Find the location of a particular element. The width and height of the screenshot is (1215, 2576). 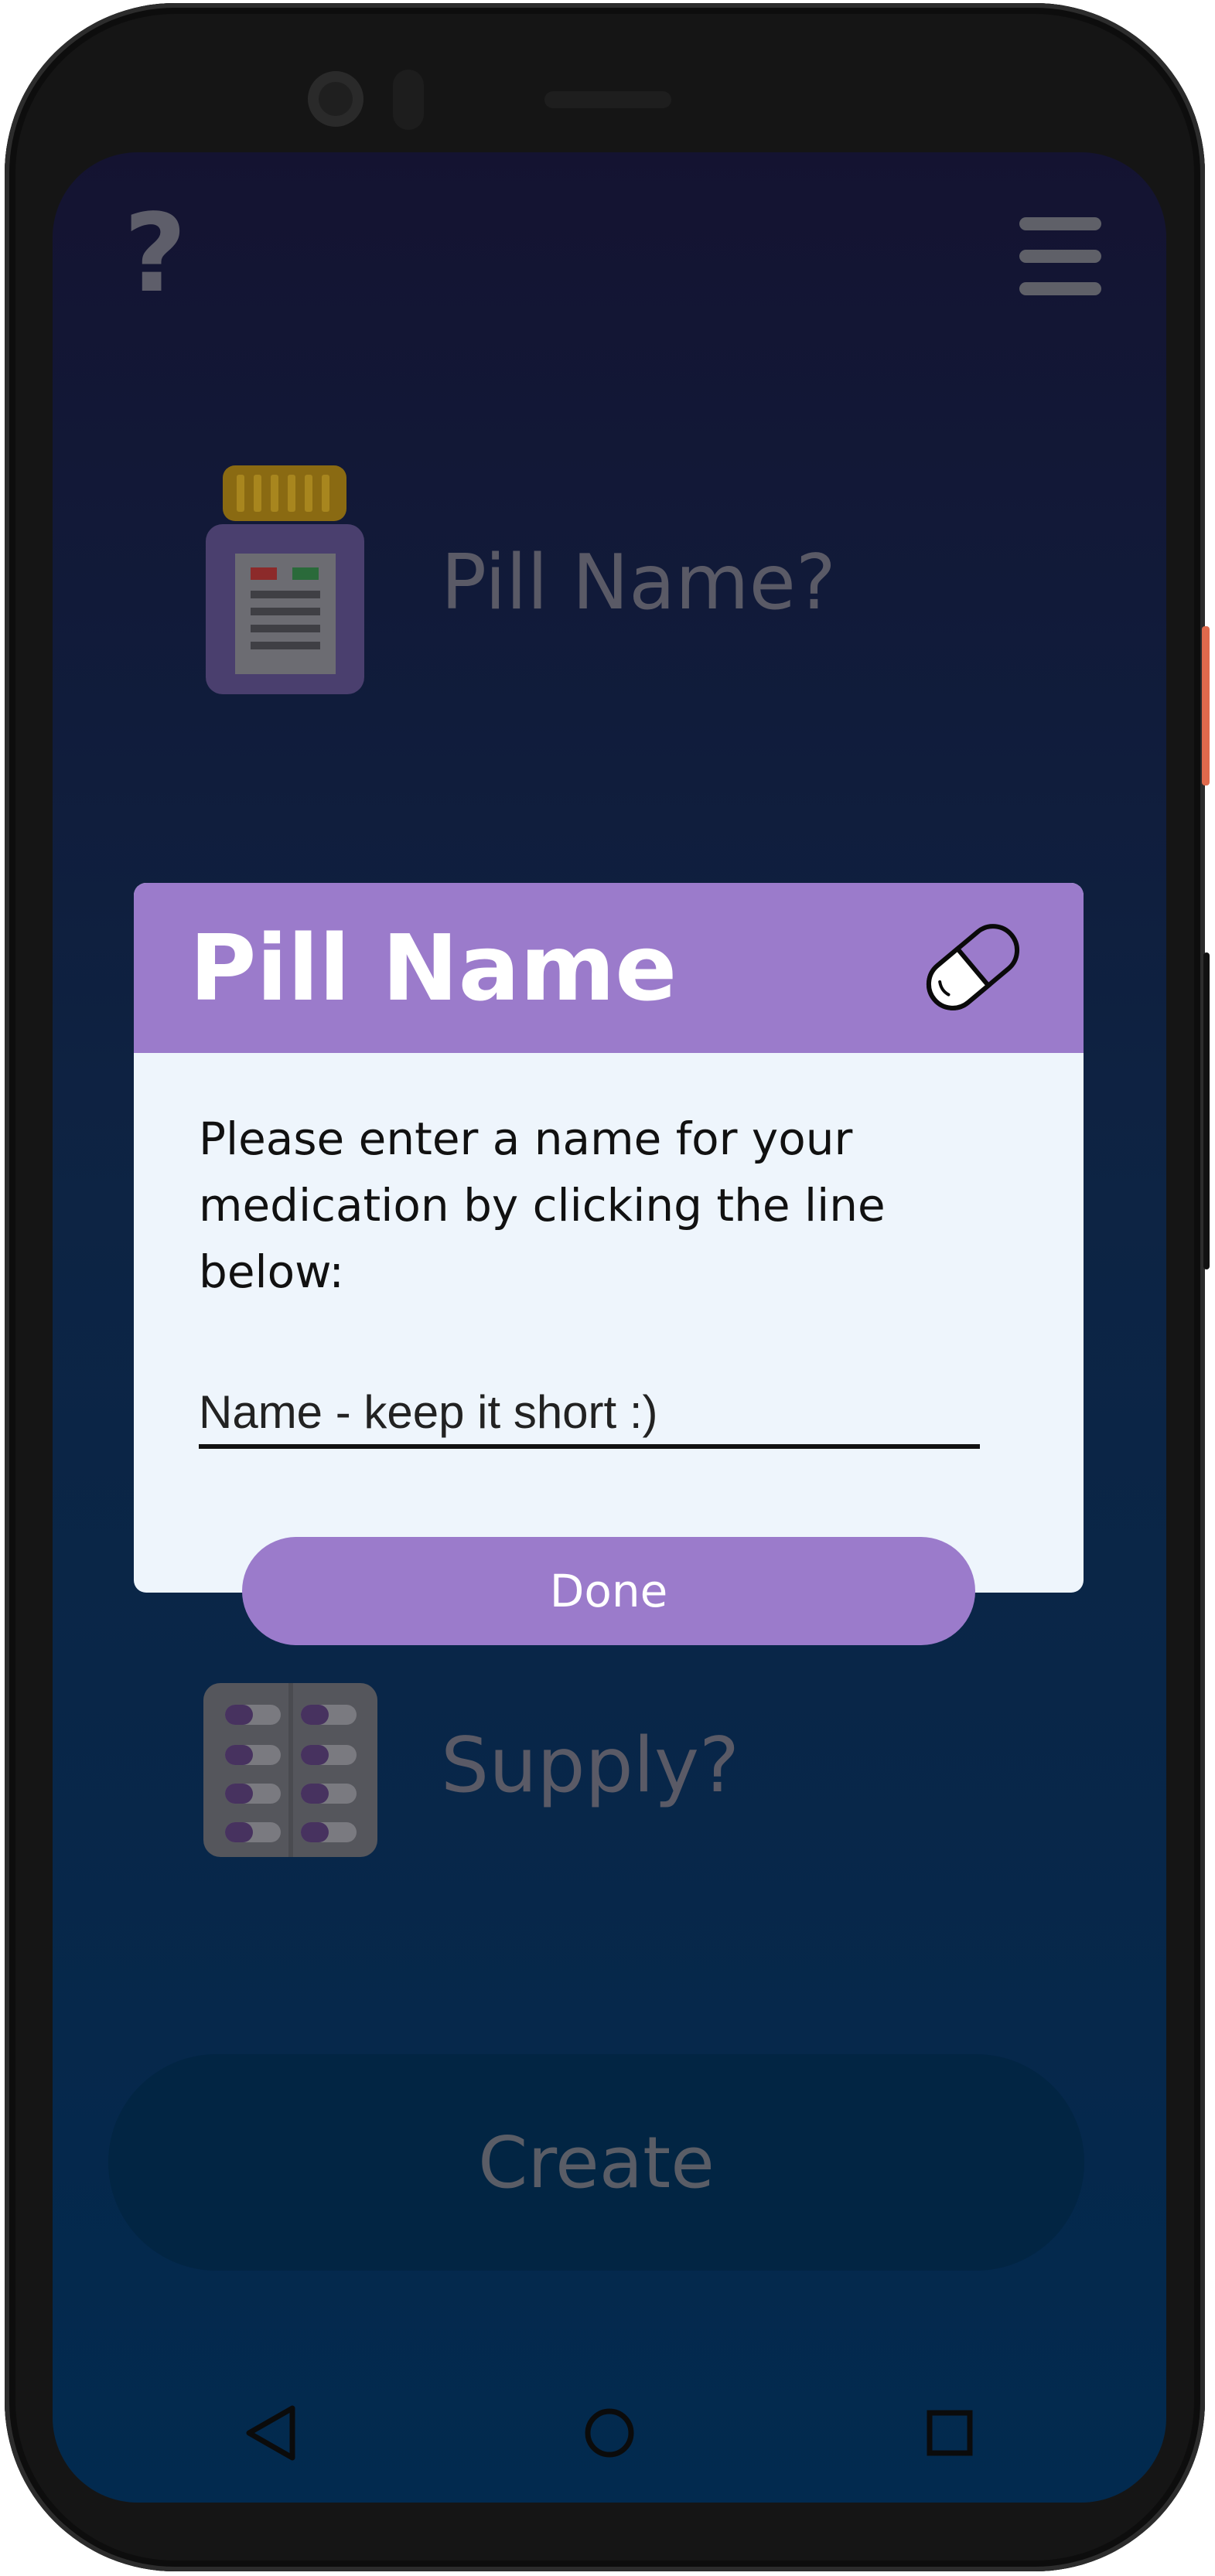

dialog-header: Pill Name is located at coordinates (609, 968).